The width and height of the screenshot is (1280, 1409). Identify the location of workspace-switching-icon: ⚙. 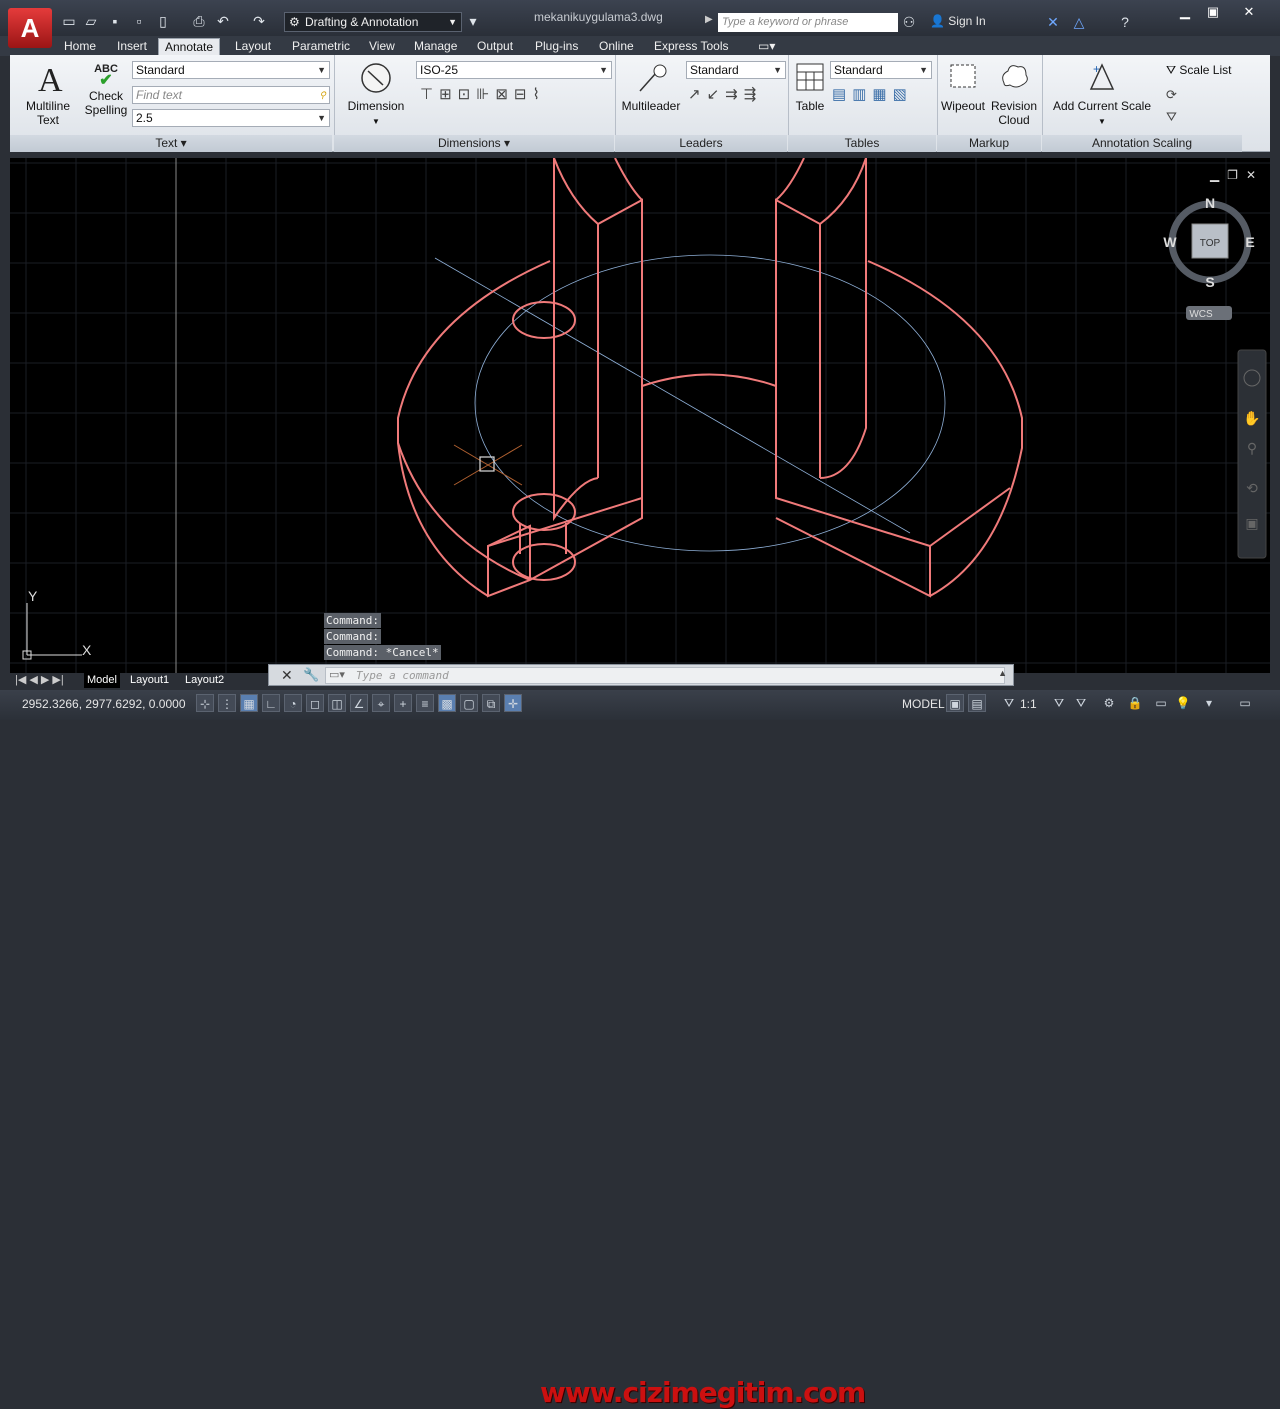
(1109, 703).